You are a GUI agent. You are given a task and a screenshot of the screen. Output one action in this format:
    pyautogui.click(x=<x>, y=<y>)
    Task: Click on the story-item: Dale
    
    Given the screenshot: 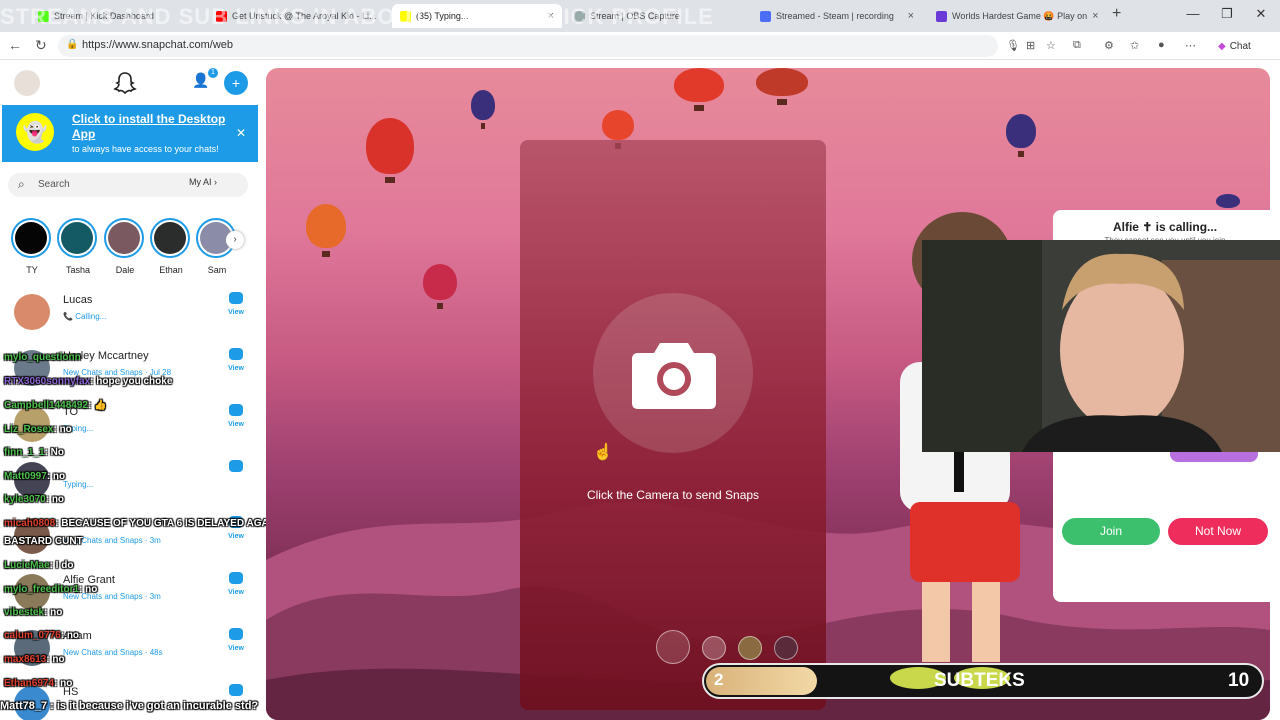 What is the action you would take?
    pyautogui.click(x=125, y=246)
    